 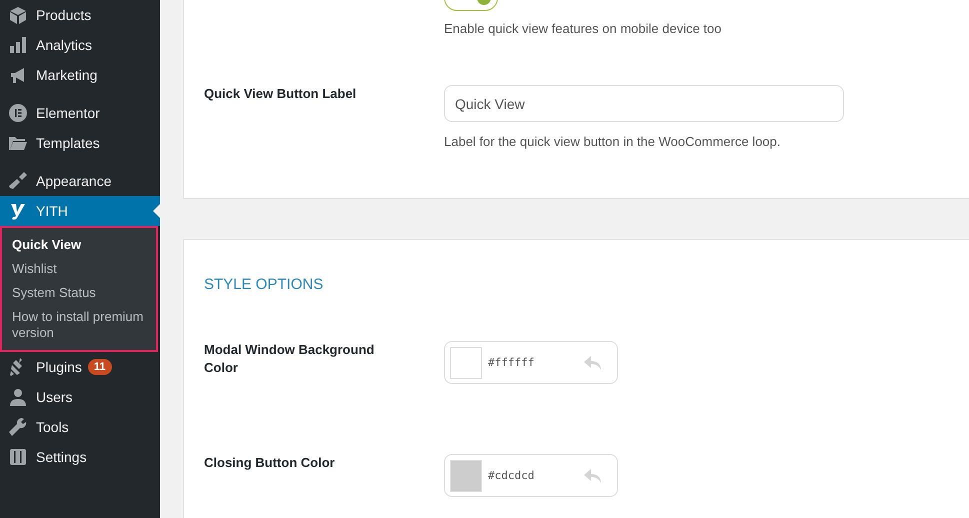 What do you see at coordinates (18, 211) in the screenshot?
I see `y-icon` at bounding box center [18, 211].